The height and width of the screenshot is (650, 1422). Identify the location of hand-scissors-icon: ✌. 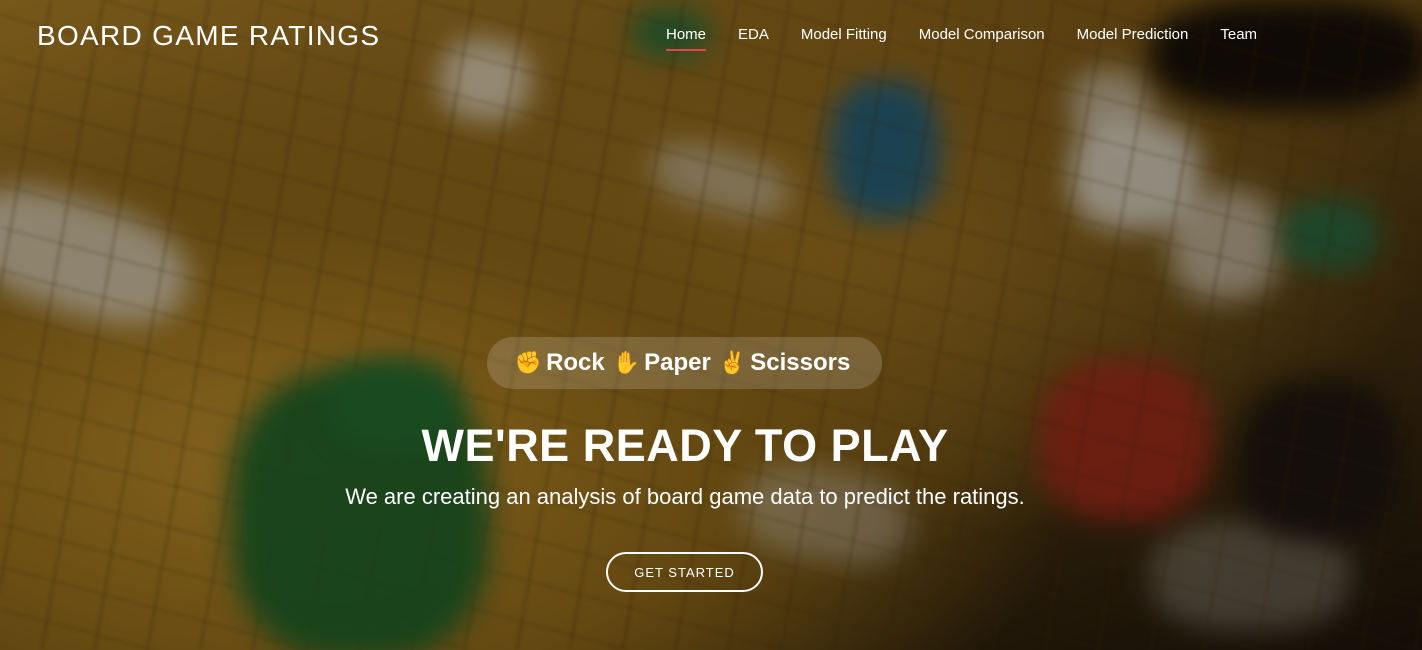
(732, 362).